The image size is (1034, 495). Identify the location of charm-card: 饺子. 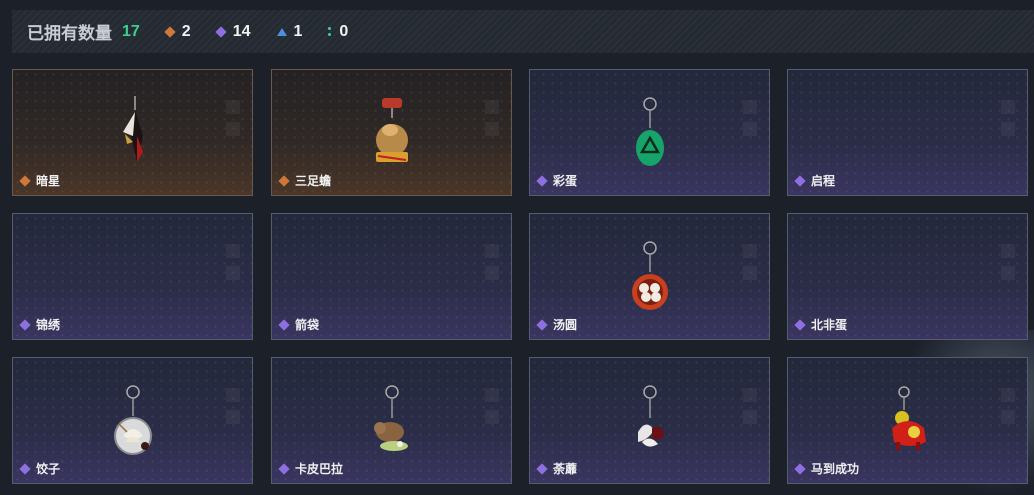
(132, 420).